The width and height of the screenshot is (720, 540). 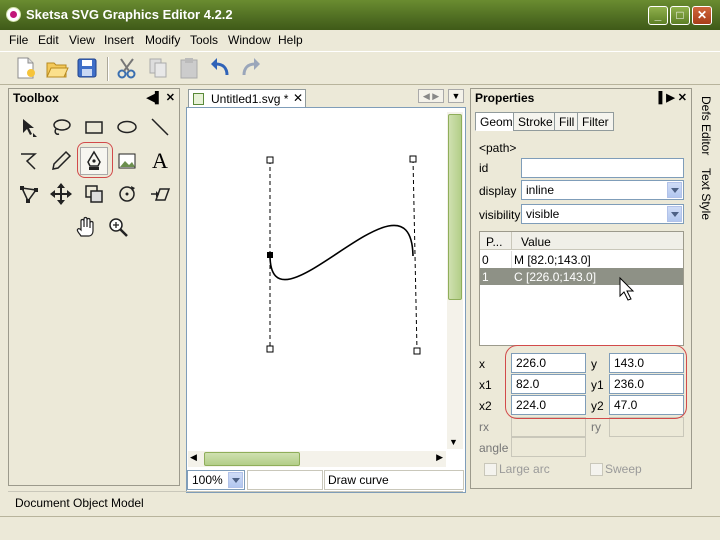 What do you see at coordinates (95, 160) in the screenshot?
I see `pen-tool-highlight` at bounding box center [95, 160].